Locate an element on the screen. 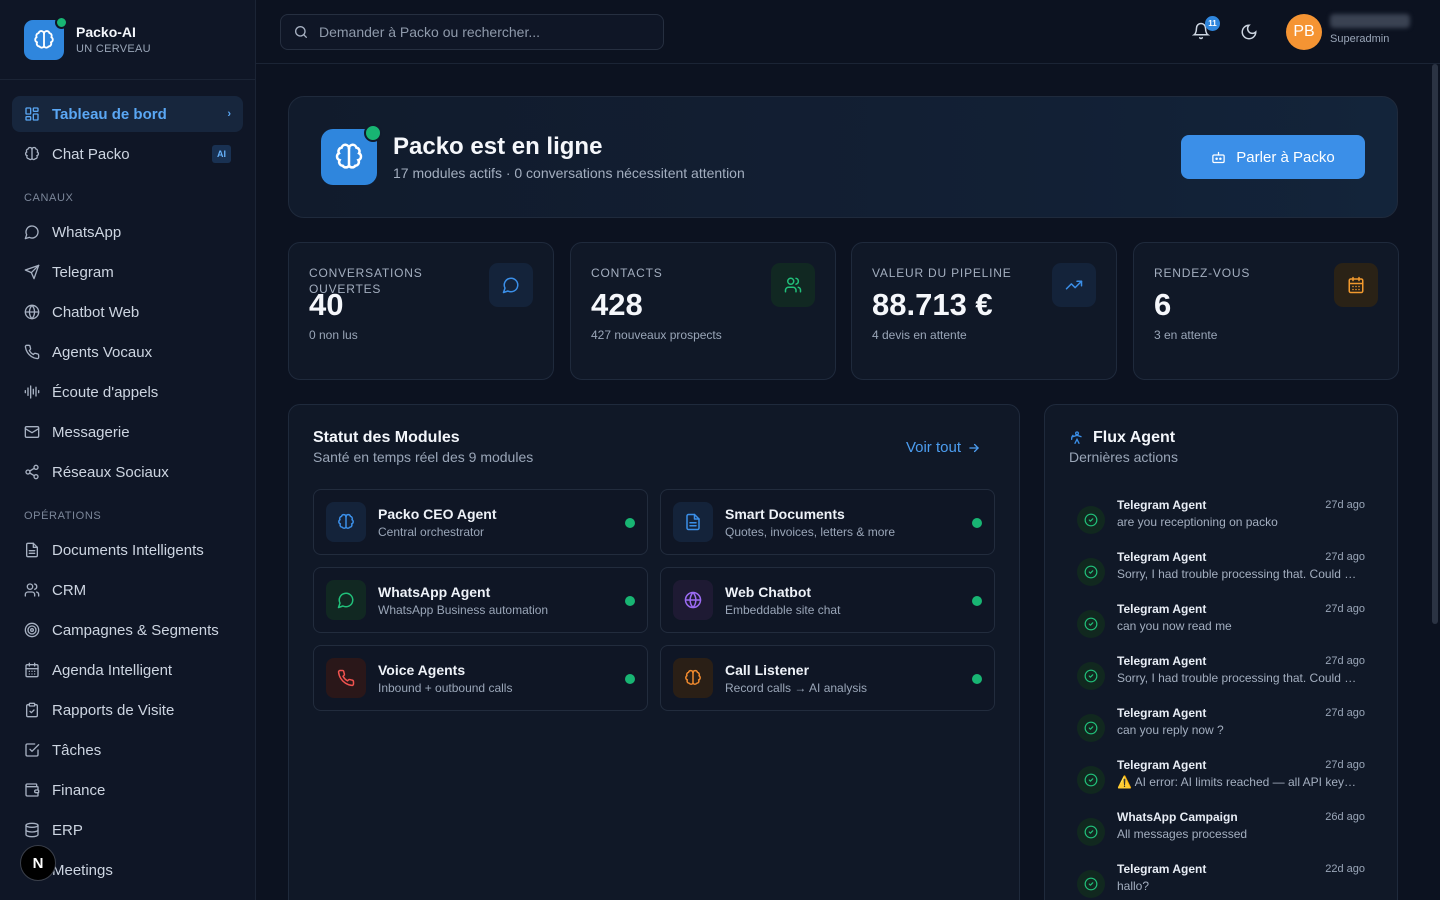  module-card-packo-ceo-agent: Packo CEO Agent Central orchestrator is located at coordinates (480, 522).